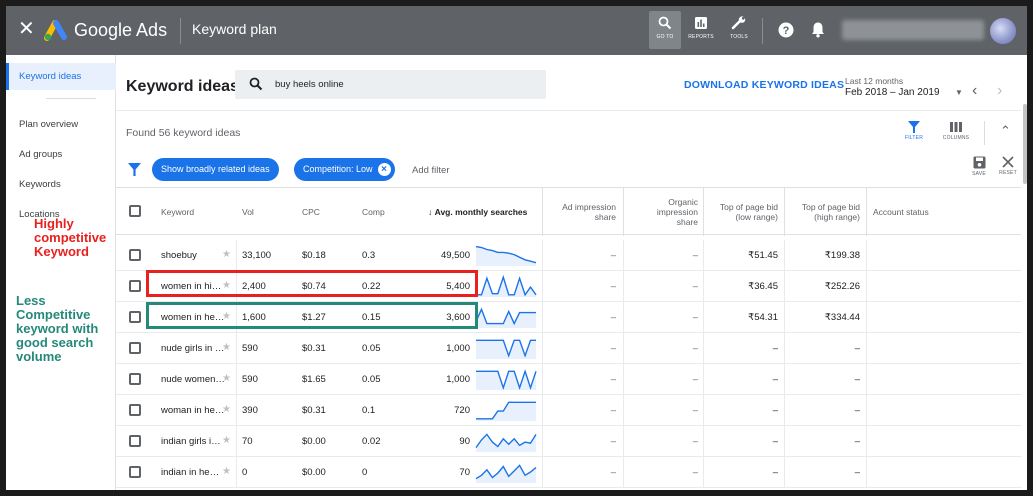 The height and width of the screenshot is (496, 1033). What do you see at coordinates (179, 255) in the screenshot?
I see `keyword-cell: shoebuy` at bounding box center [179, 255].